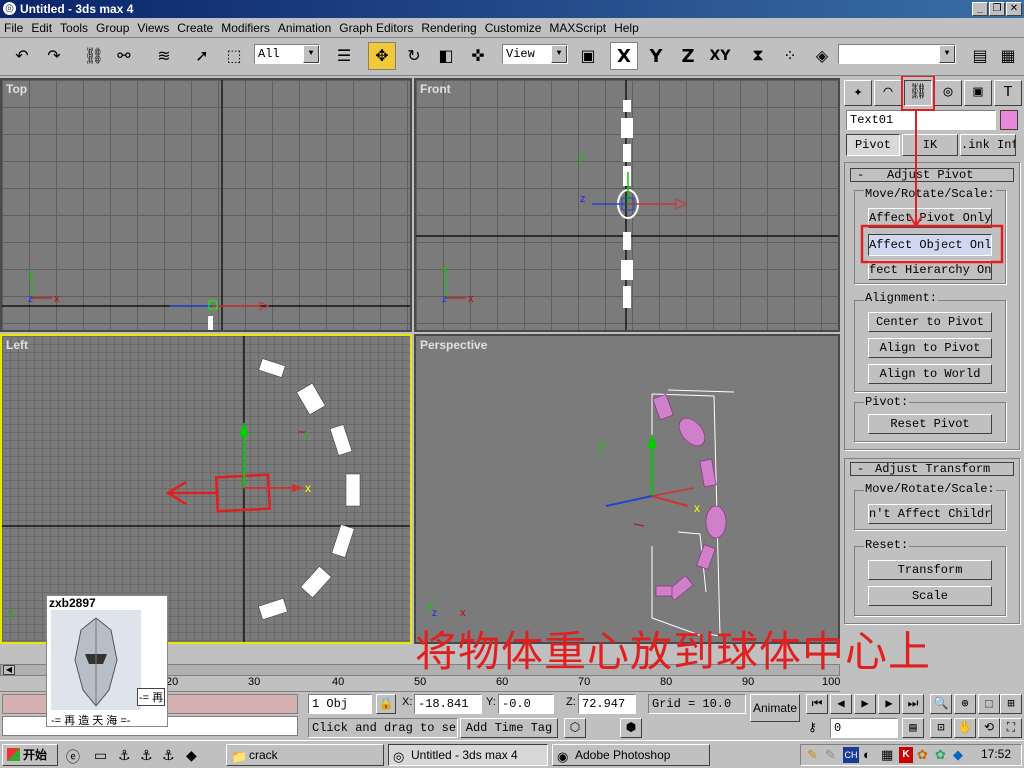 The image size is (1024, 768). Describe the element at coordinates (478, 56) in the screenshot. I see `manipulate-icon: ✜` at that location.